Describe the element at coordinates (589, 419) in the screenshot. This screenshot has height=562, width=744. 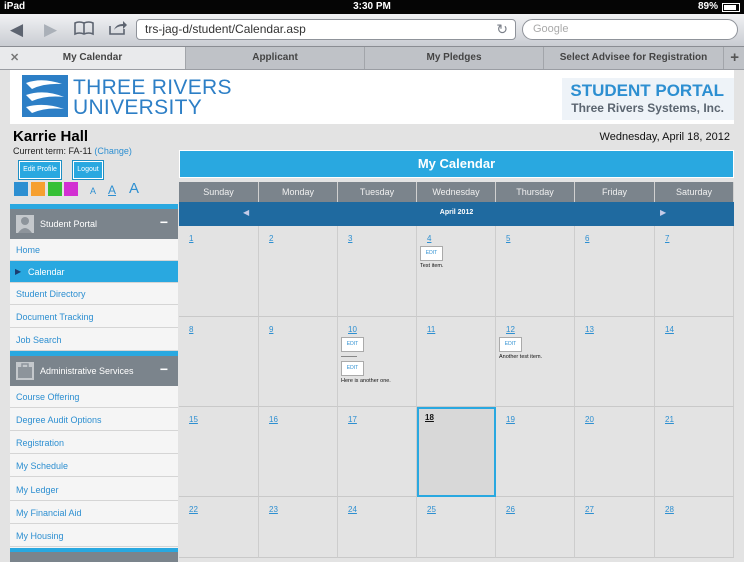
I see `day-number-link: 20` at that location.